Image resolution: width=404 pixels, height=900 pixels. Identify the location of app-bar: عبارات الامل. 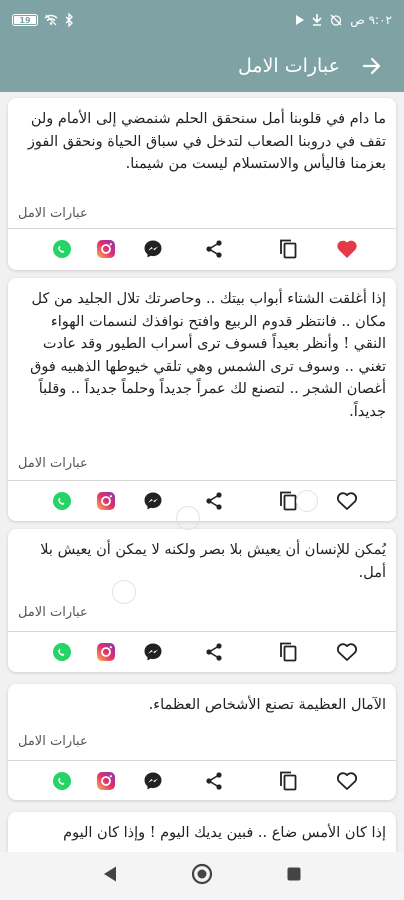
(202, 66).